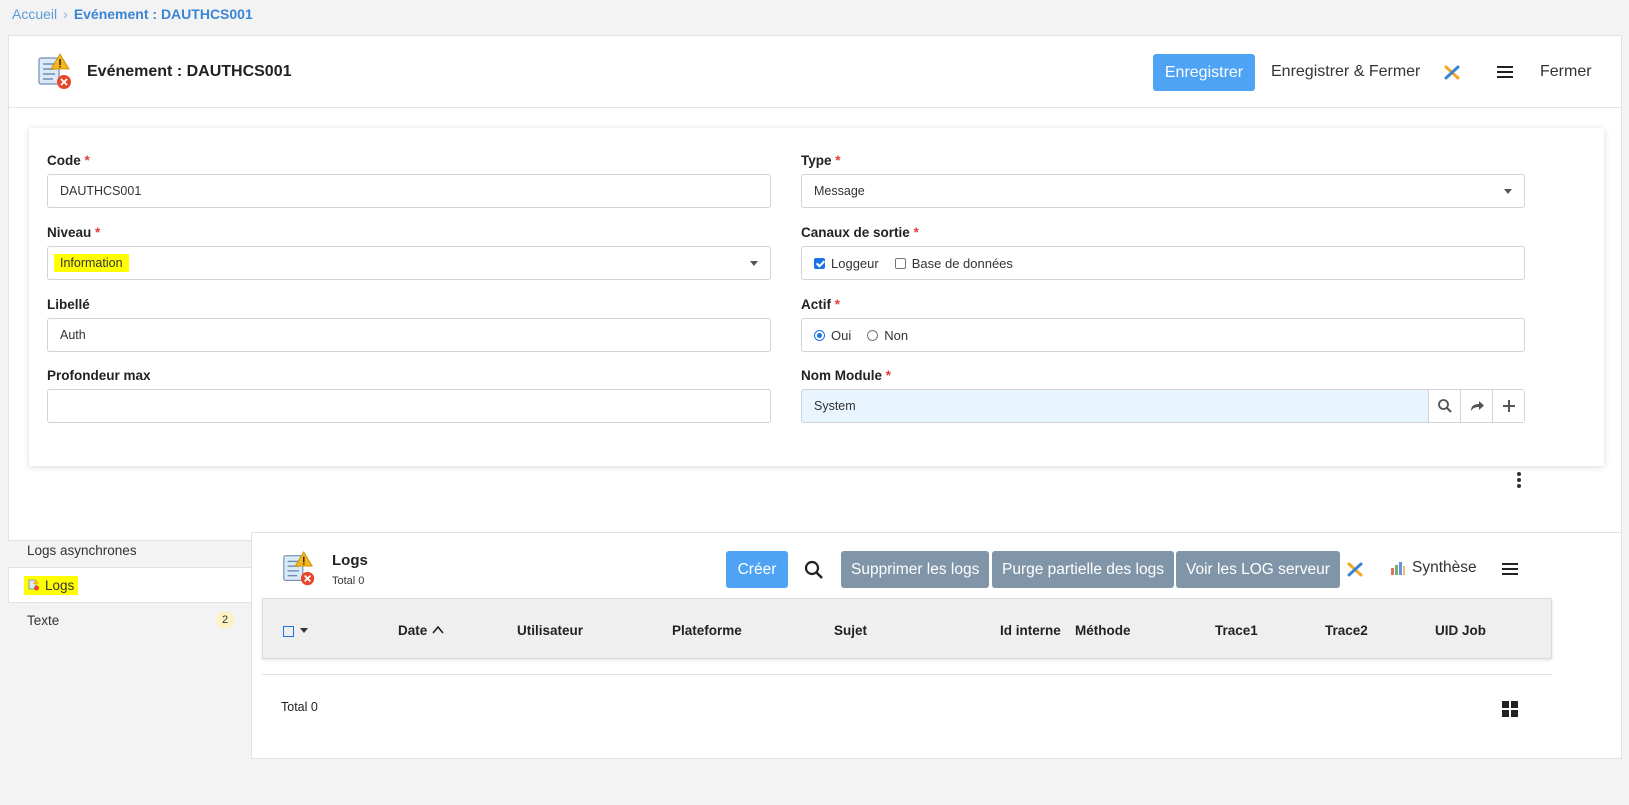 The width and height of the screenshot is (1629, 805). What do you see at coordinates (34, 14) in the screenshot?
I see `breadcrumb-home-link: Accueil` at bounding box center [34, 14].